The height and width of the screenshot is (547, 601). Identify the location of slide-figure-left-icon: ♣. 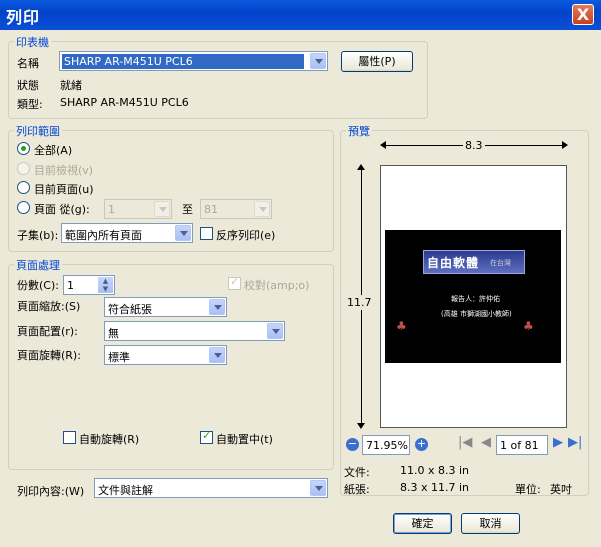
(401, 326).